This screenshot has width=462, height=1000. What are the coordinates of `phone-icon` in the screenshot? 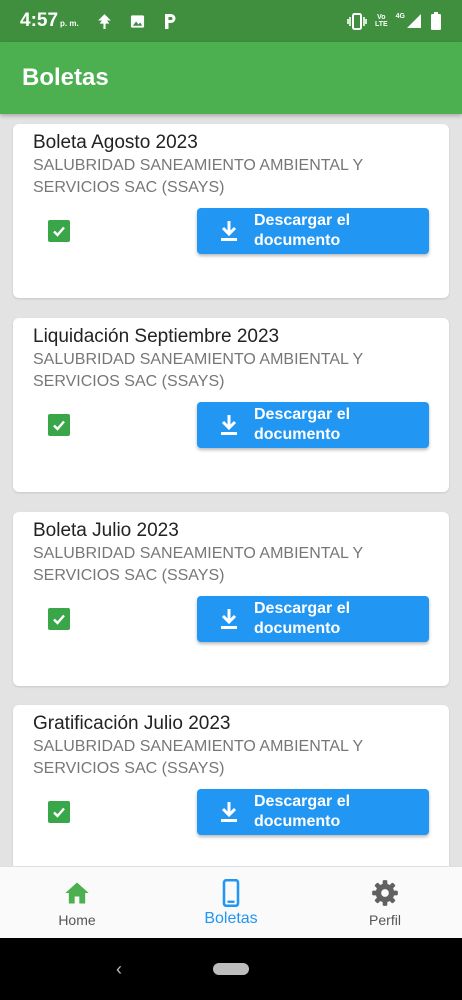 It's located at (231, 893).